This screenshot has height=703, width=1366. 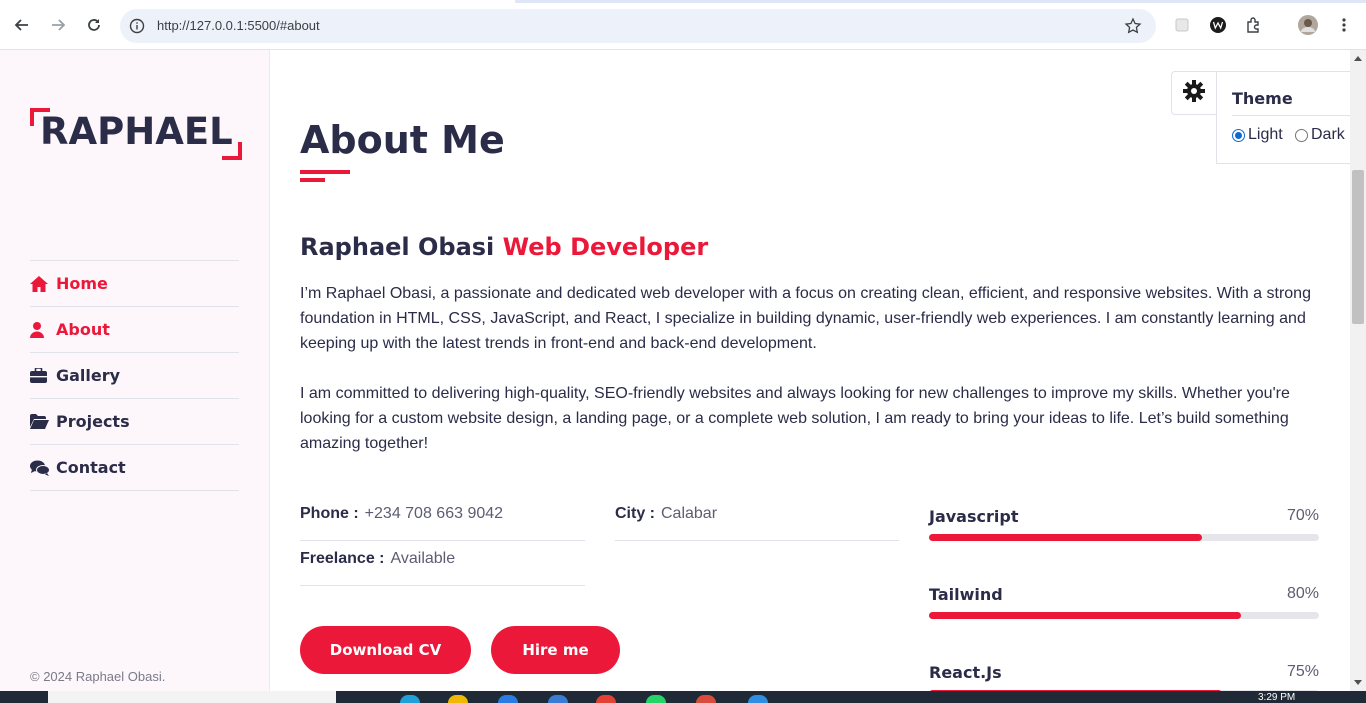 I want to click on nav-label-gallery: Gallery, so click(x=88, y=375).